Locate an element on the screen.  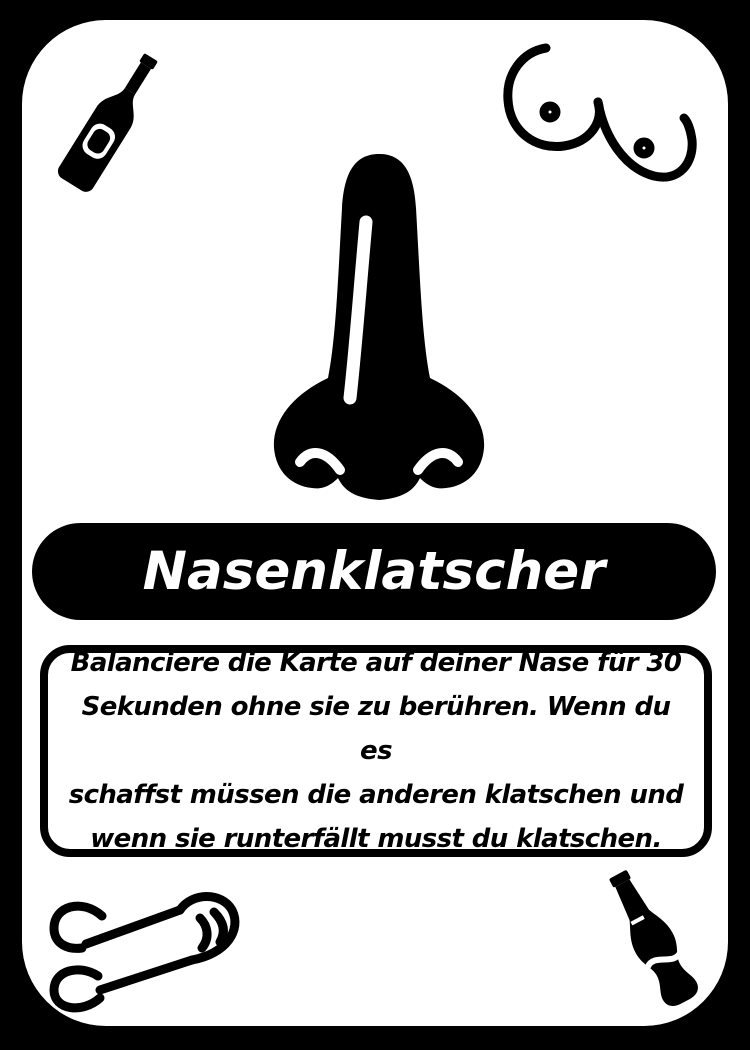
nose-icon is located at coordinates (379, 328).